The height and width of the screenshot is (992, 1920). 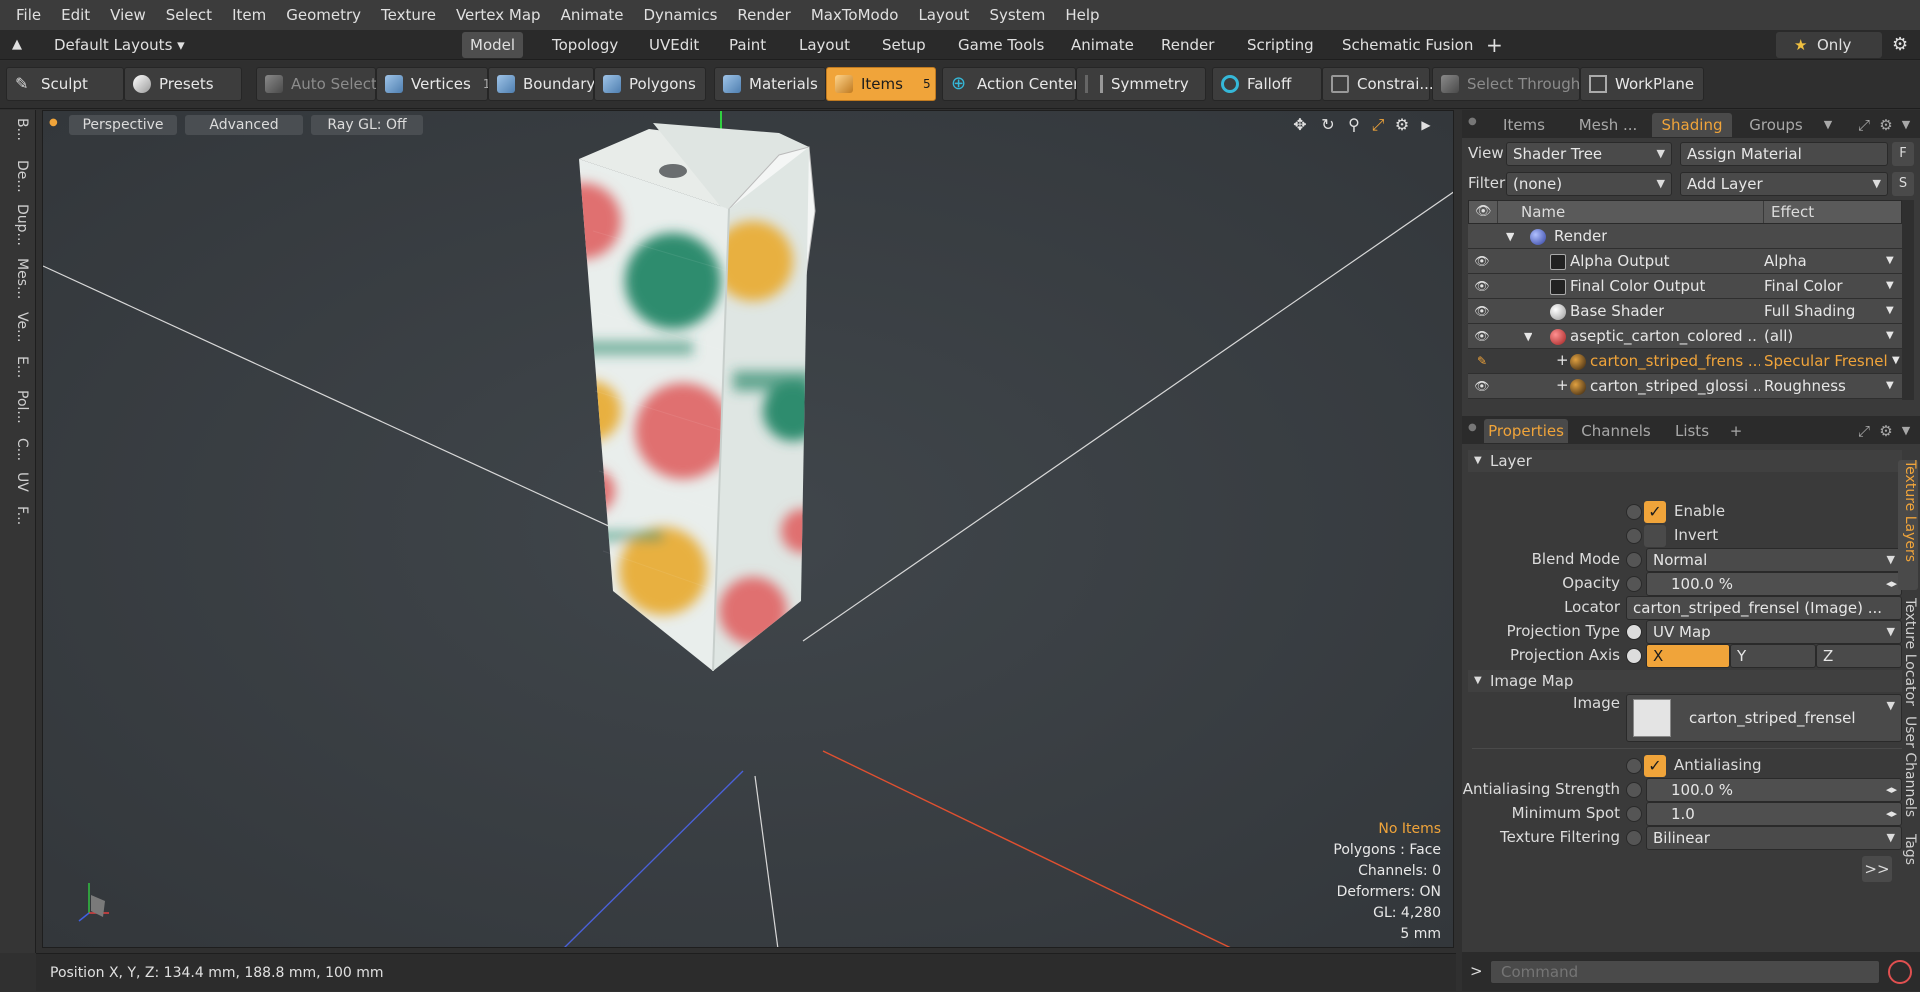 I want to click on blend-mode-channel-dot, so click(x=1634, y=560).